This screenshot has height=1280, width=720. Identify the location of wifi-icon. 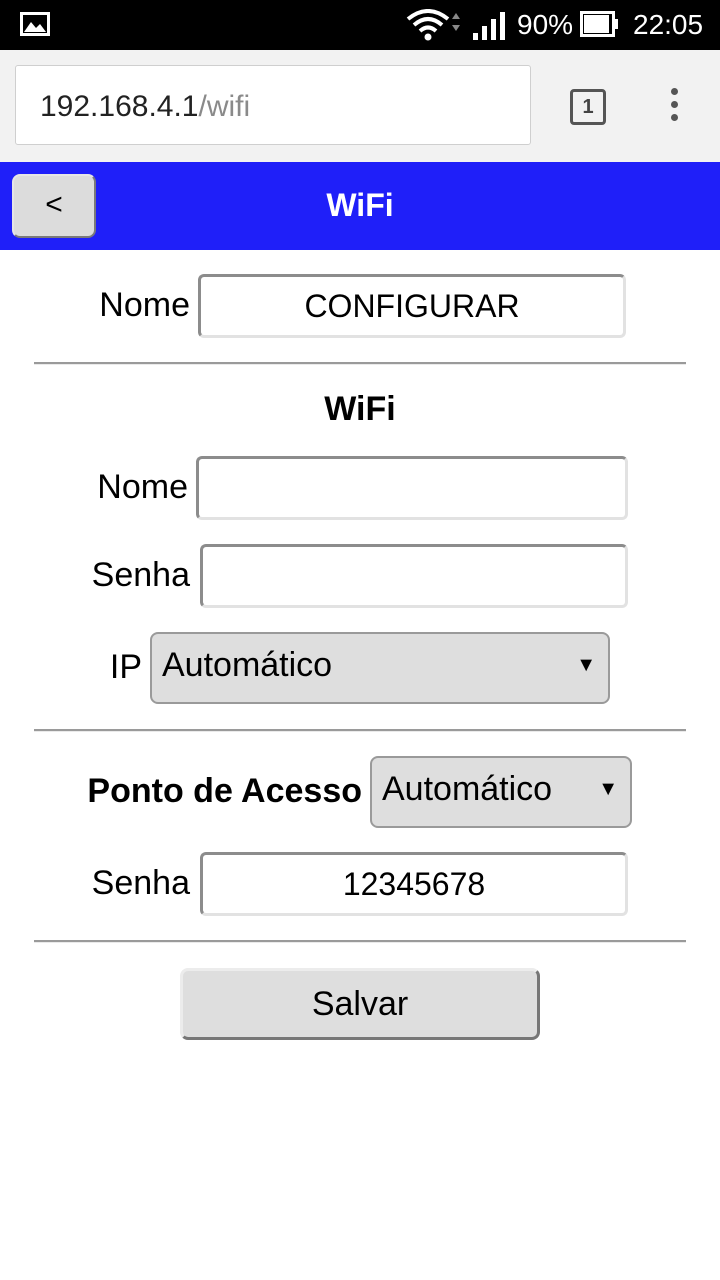
(433, 25).